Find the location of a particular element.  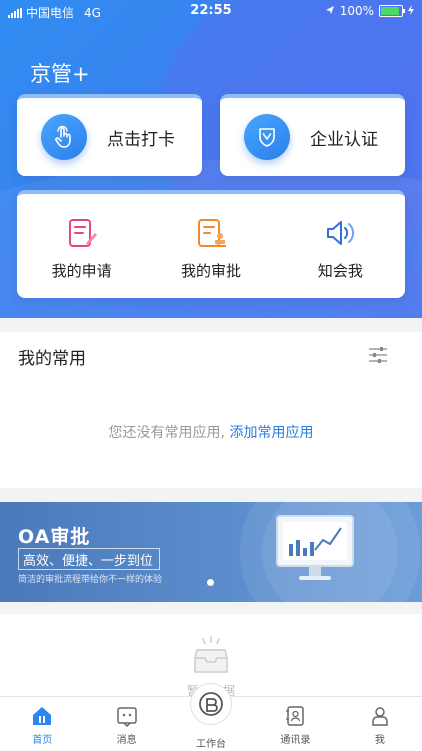

empty-tray-icon is located at coordinates (211, 658).